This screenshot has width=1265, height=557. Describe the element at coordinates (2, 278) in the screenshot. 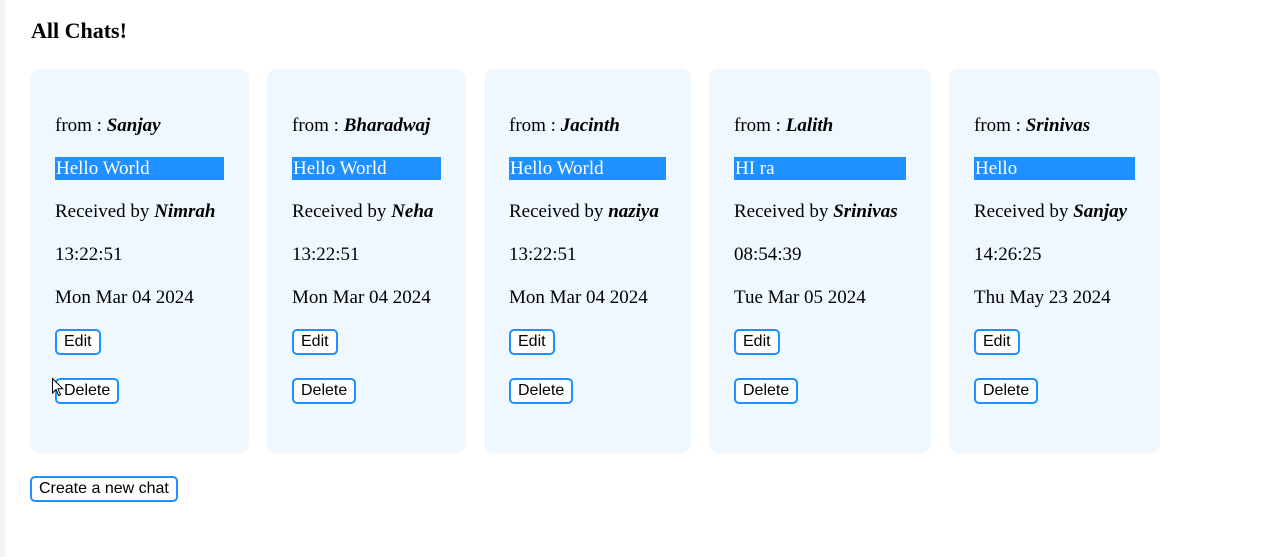

I see `page-edge` at that location.